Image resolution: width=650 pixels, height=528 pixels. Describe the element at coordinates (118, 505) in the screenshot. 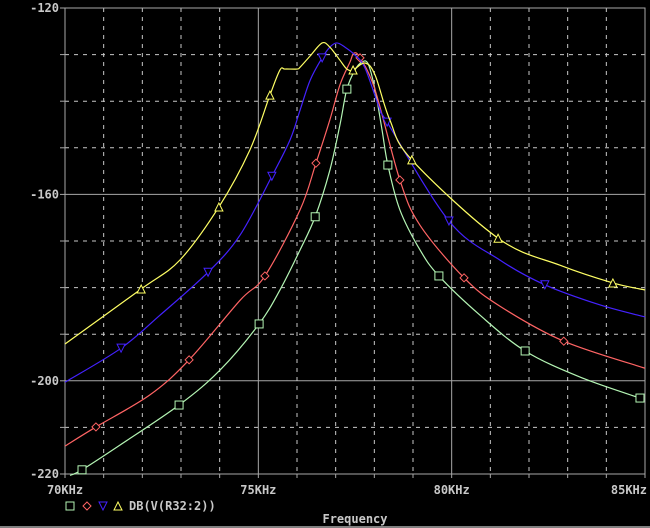

I see `legend-triangle-up-icon` at that location.